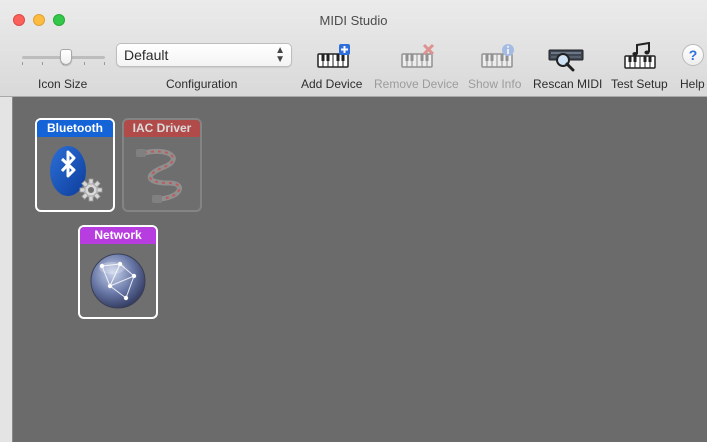  I want to click on keyboard-info-icon, so click(497, 56).